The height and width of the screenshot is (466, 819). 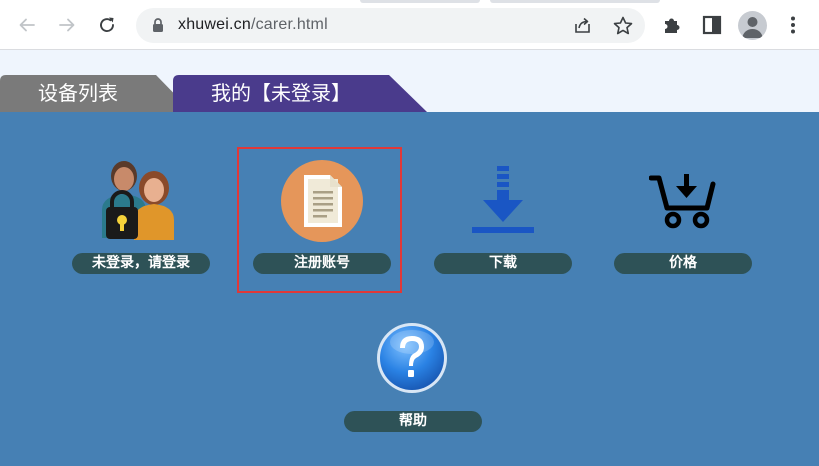 What do you see at coordinates (319, 220) in the screenshot?
I see `selection-highlight` at bounding box center [319, 220].